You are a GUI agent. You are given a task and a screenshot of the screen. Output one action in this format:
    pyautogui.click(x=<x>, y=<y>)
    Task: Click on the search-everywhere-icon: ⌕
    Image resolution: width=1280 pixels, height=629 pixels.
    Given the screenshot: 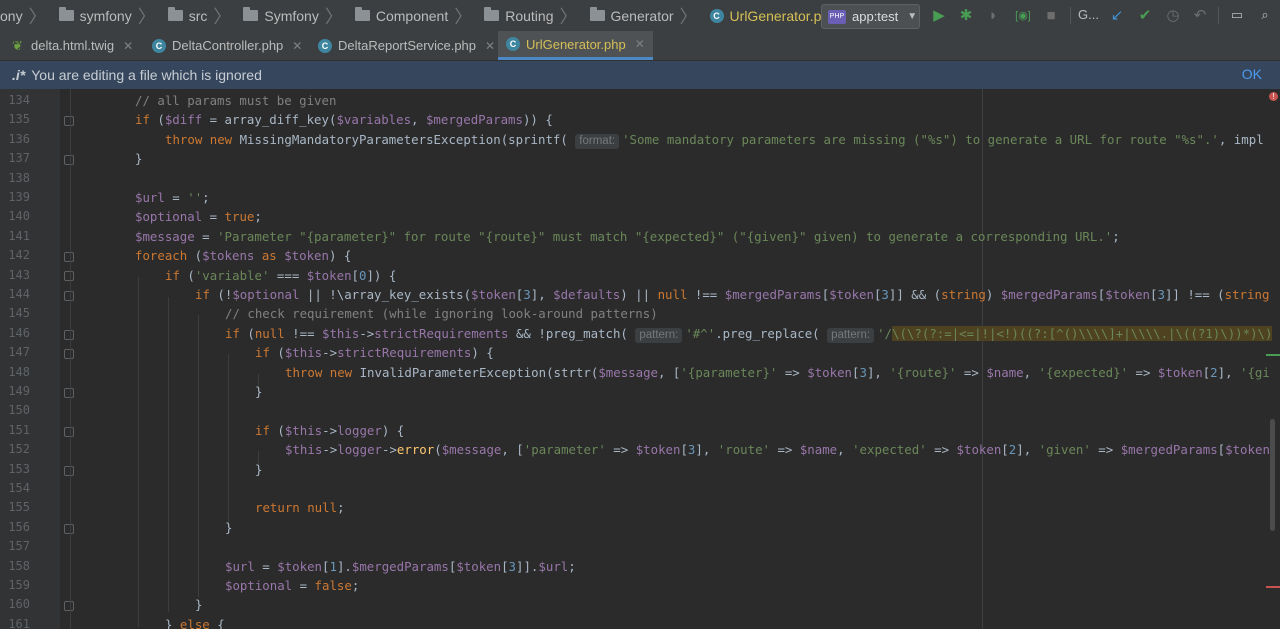 What is the action you would take?
    pyautogui.click(x=1265, y=15)
    